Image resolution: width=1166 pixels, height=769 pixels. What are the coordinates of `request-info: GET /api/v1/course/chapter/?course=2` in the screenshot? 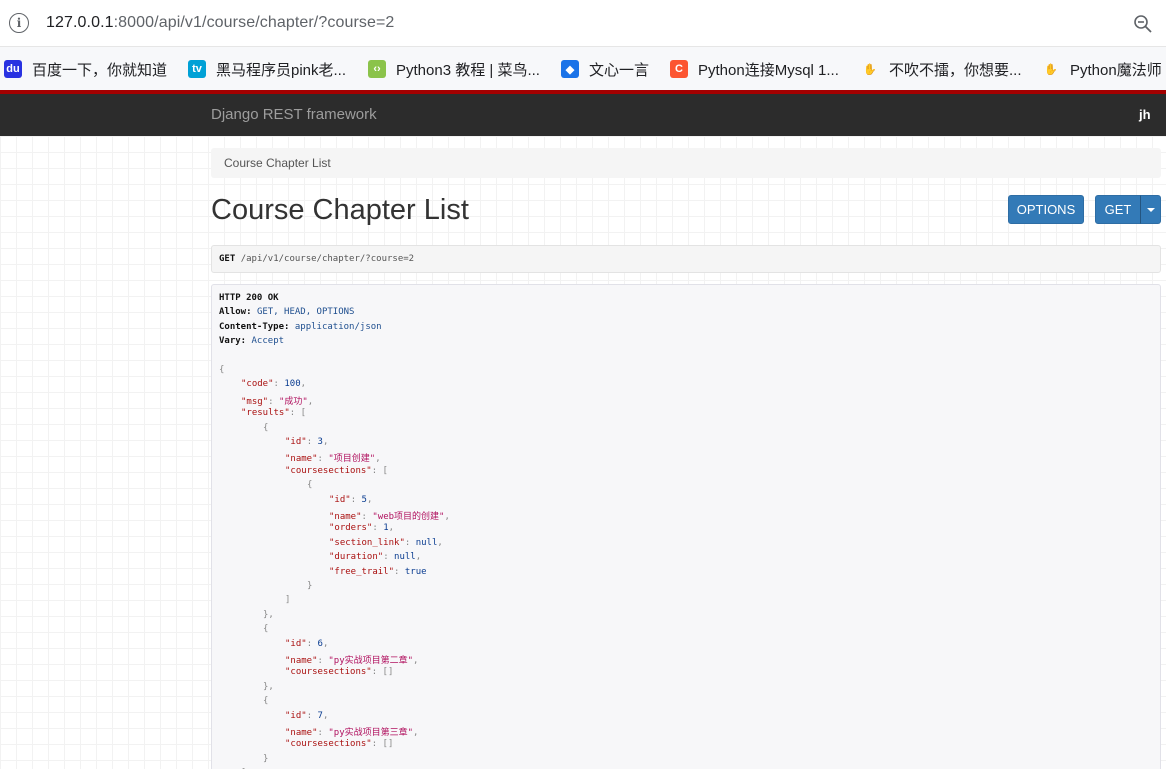 It's located at (686, 259).